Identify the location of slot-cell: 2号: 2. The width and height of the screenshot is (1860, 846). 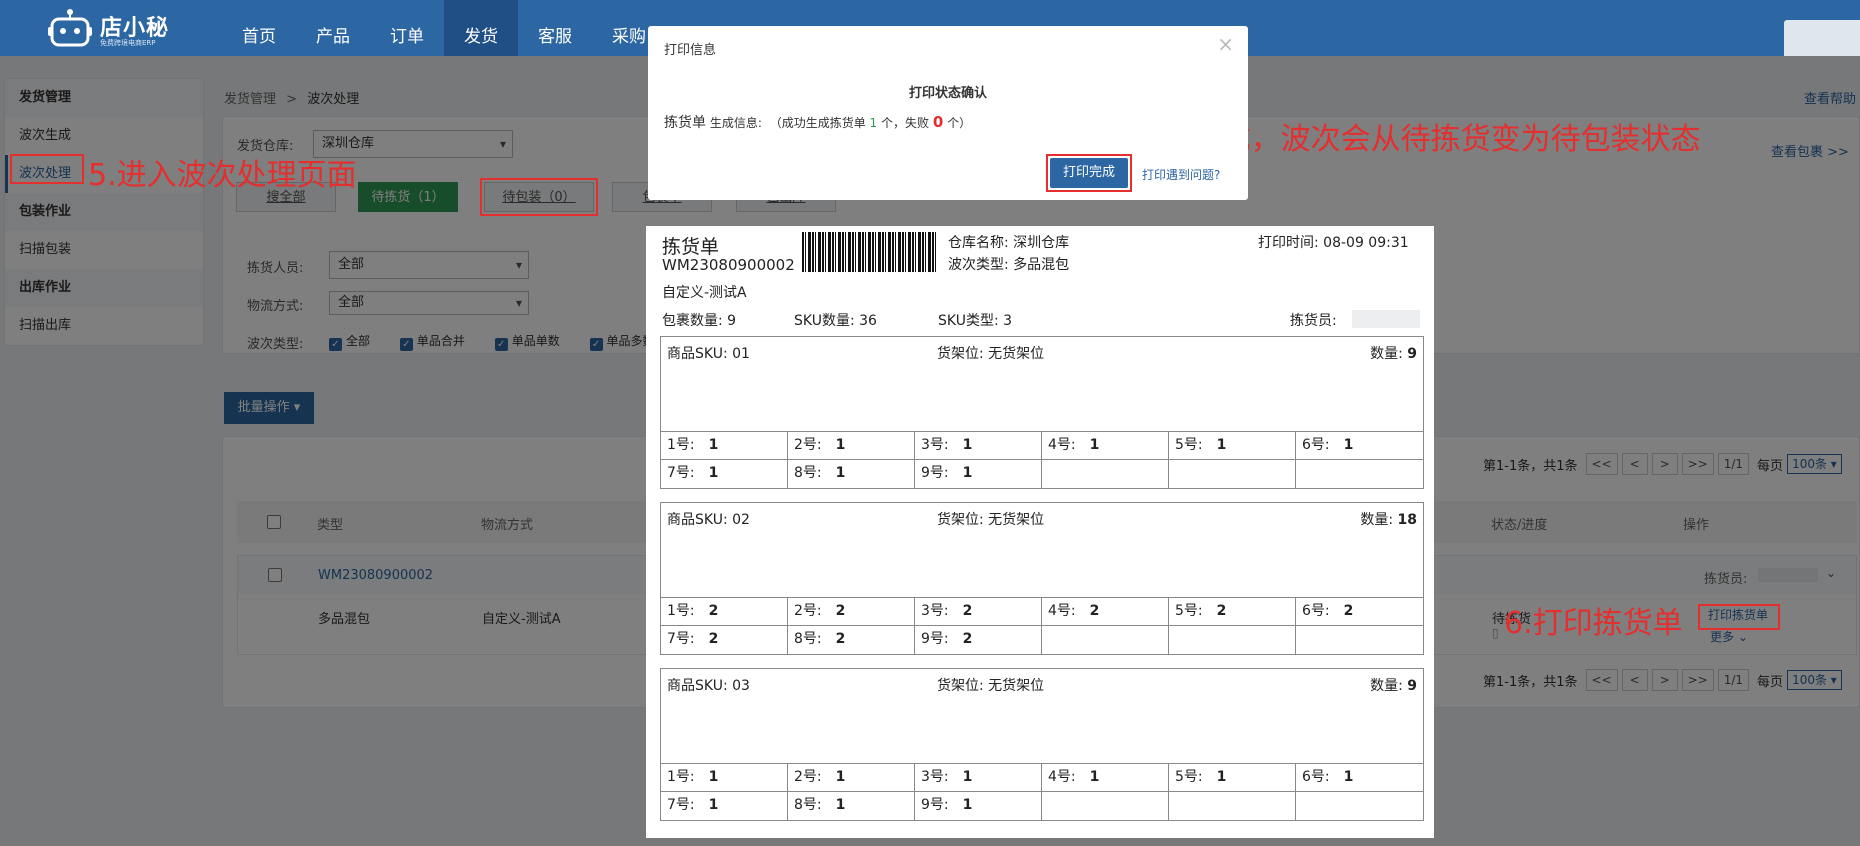
(851, 612).